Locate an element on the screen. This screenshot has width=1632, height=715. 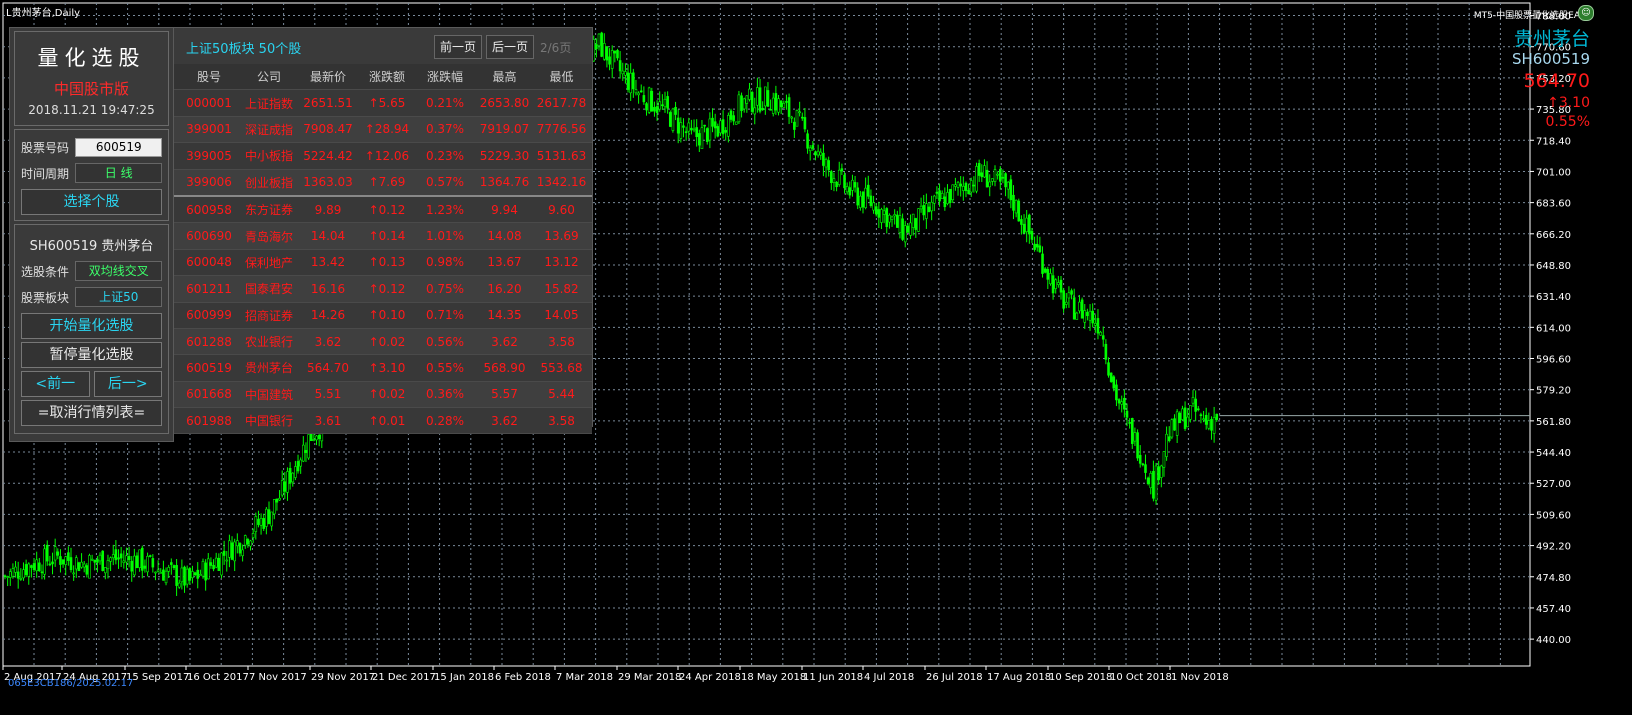
table-row: 600999 招商证券 14.26 ↑0.10 0.71% 14.35 14.05 is located at coordinates (383, 315).